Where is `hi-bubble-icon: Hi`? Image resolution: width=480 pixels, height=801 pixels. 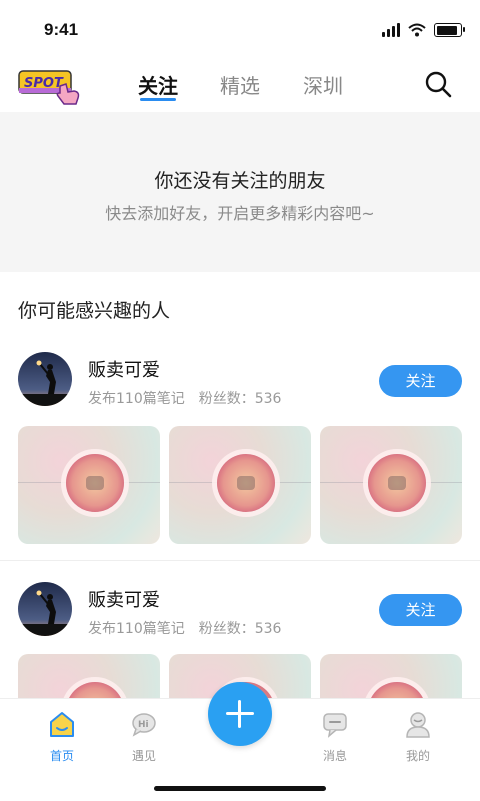
hi-bubble-icon: Hi is located at coordinates (144, 725).